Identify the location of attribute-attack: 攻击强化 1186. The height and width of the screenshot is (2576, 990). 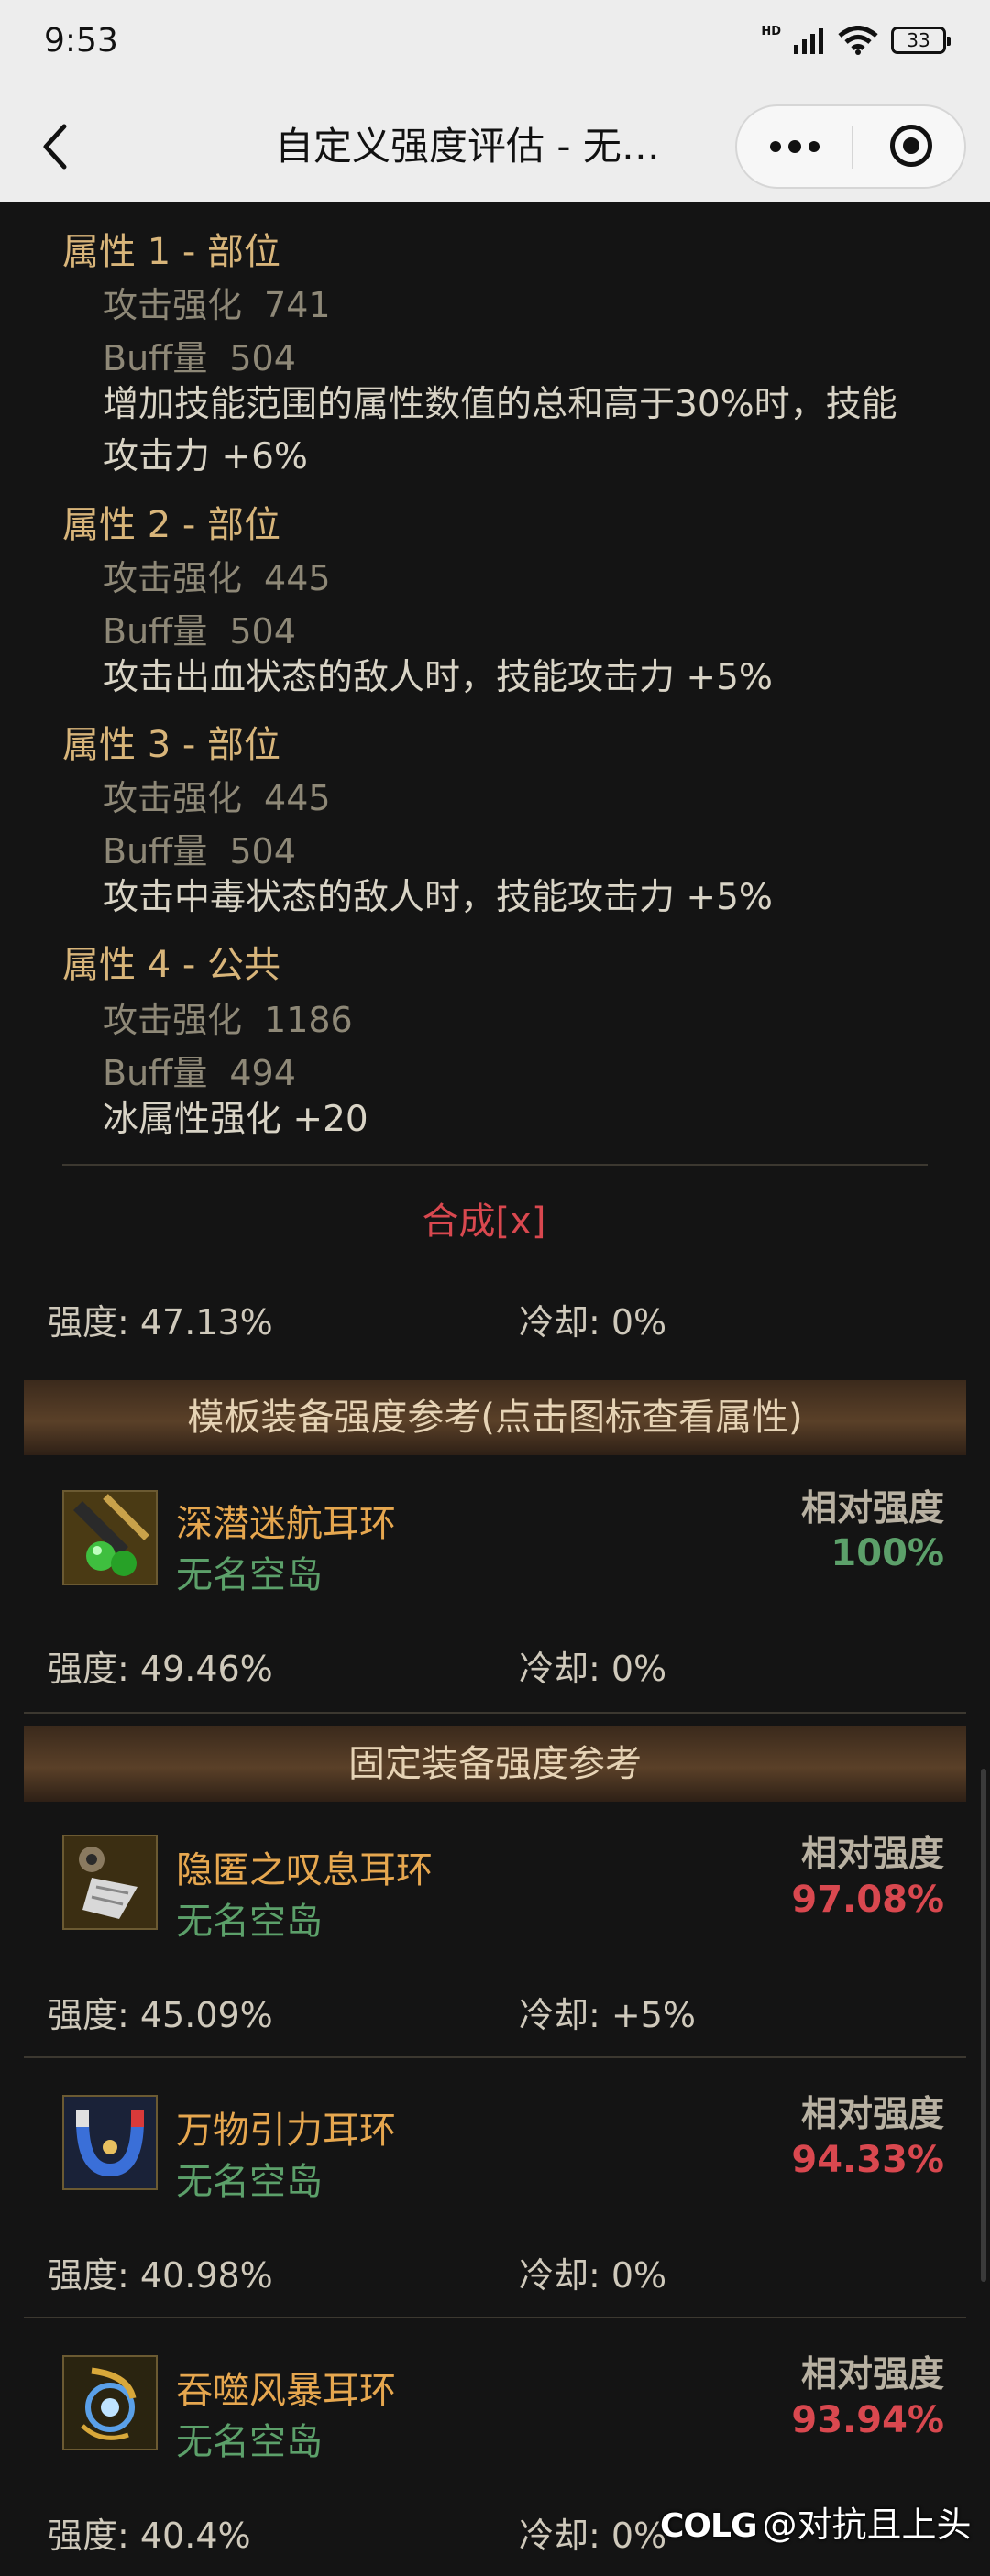
(228, 1017).